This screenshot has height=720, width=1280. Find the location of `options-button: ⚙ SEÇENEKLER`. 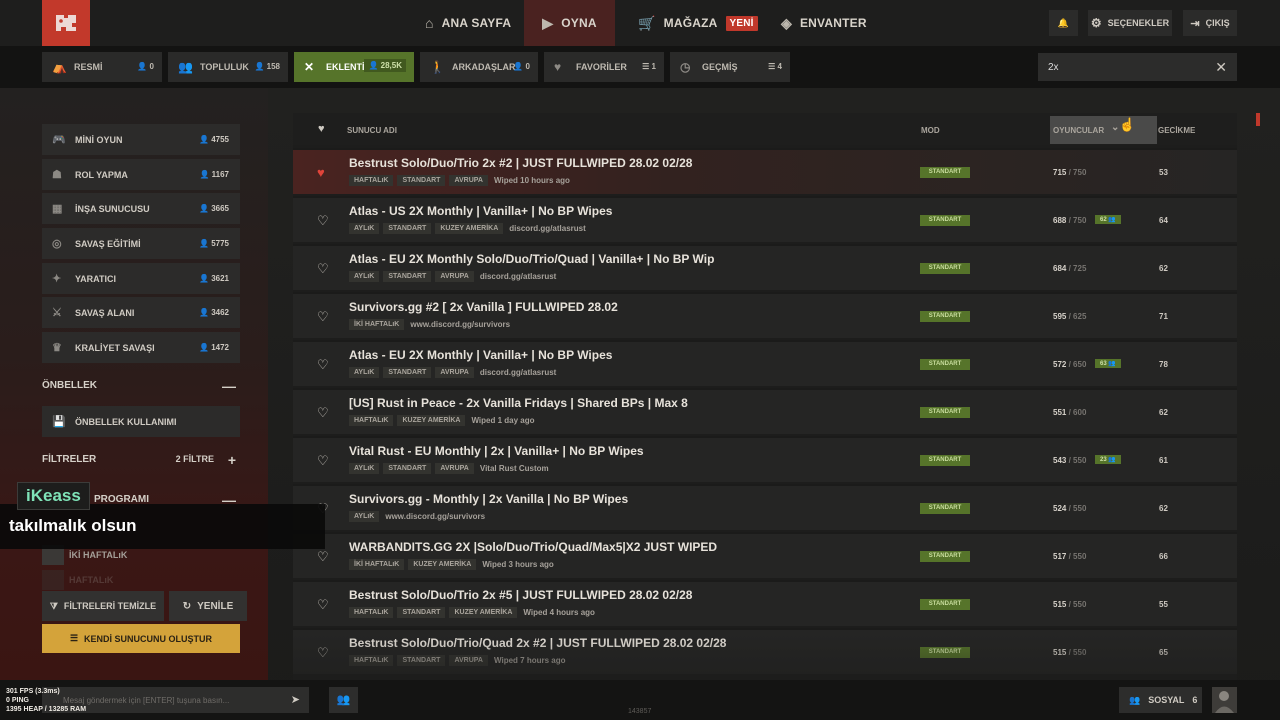

options-button: ⚙ SEÇENEKLER is located at coordinates (1130, 23).